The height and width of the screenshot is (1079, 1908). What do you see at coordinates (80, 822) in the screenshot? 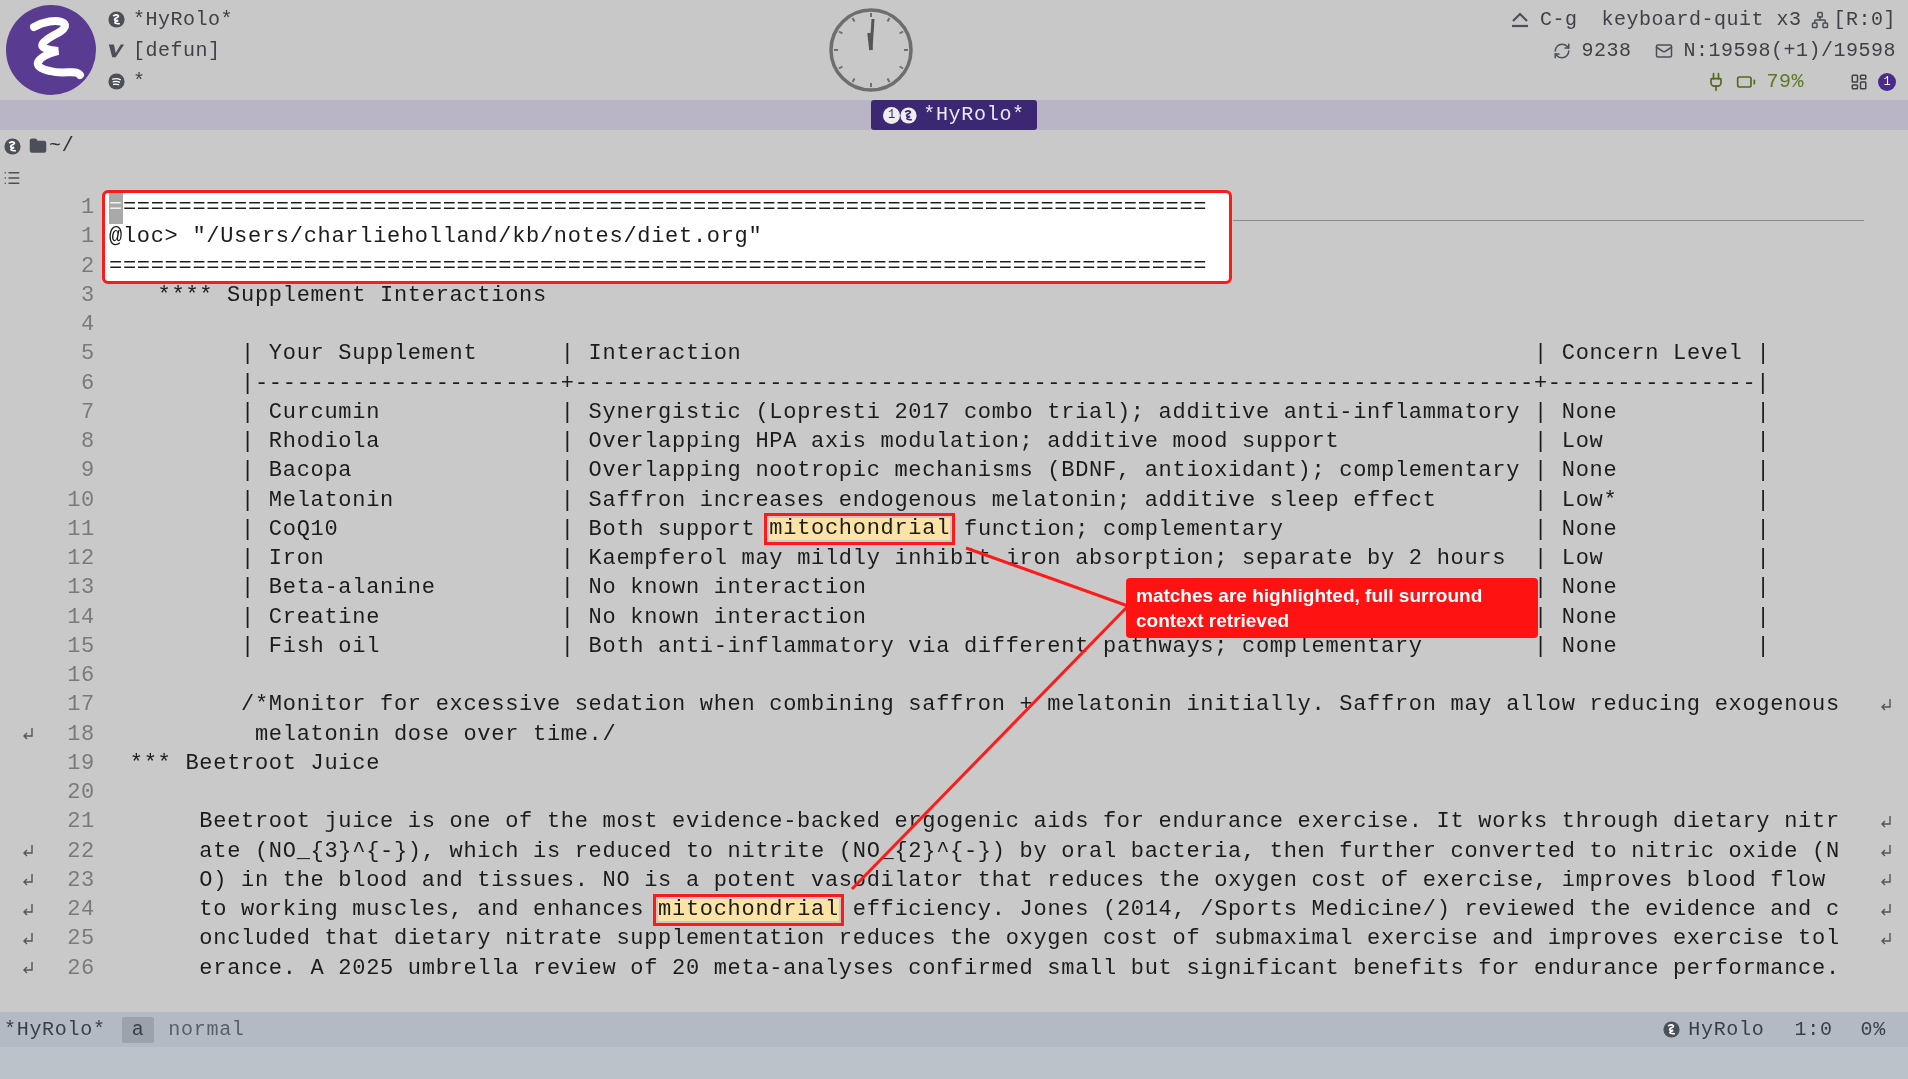
I see `line-number: 21` at bounding box center [80, 822].